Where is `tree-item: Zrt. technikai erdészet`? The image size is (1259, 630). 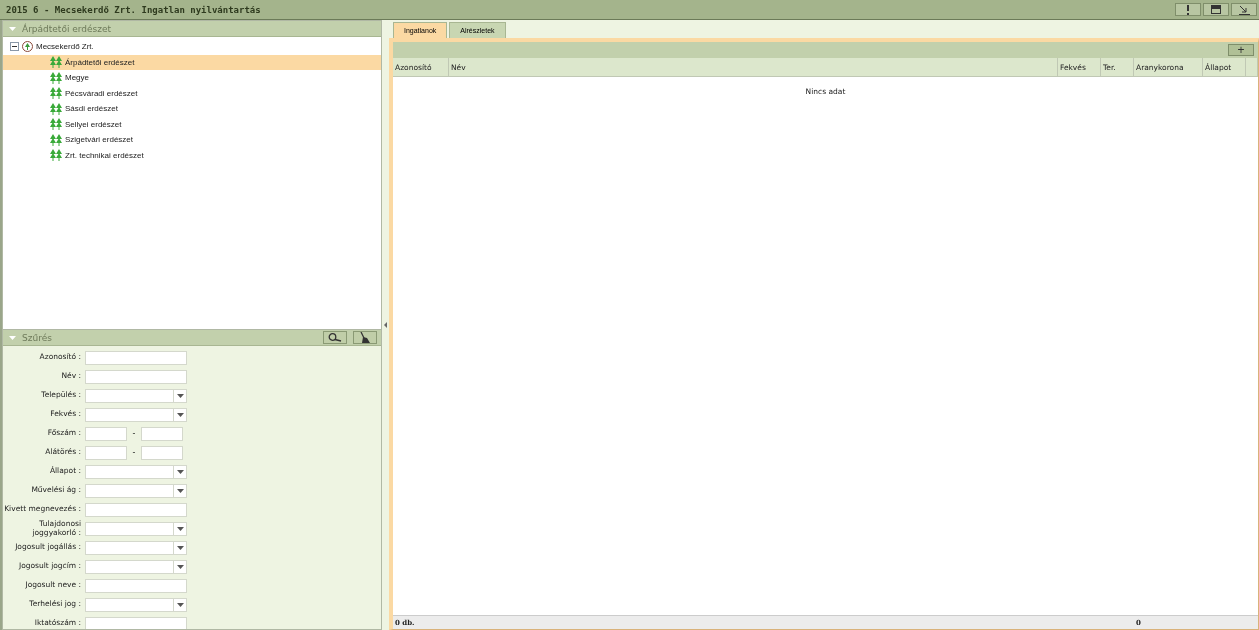
tree-item: Zrt. technikai erdészet is located at coordinates (192, 155).